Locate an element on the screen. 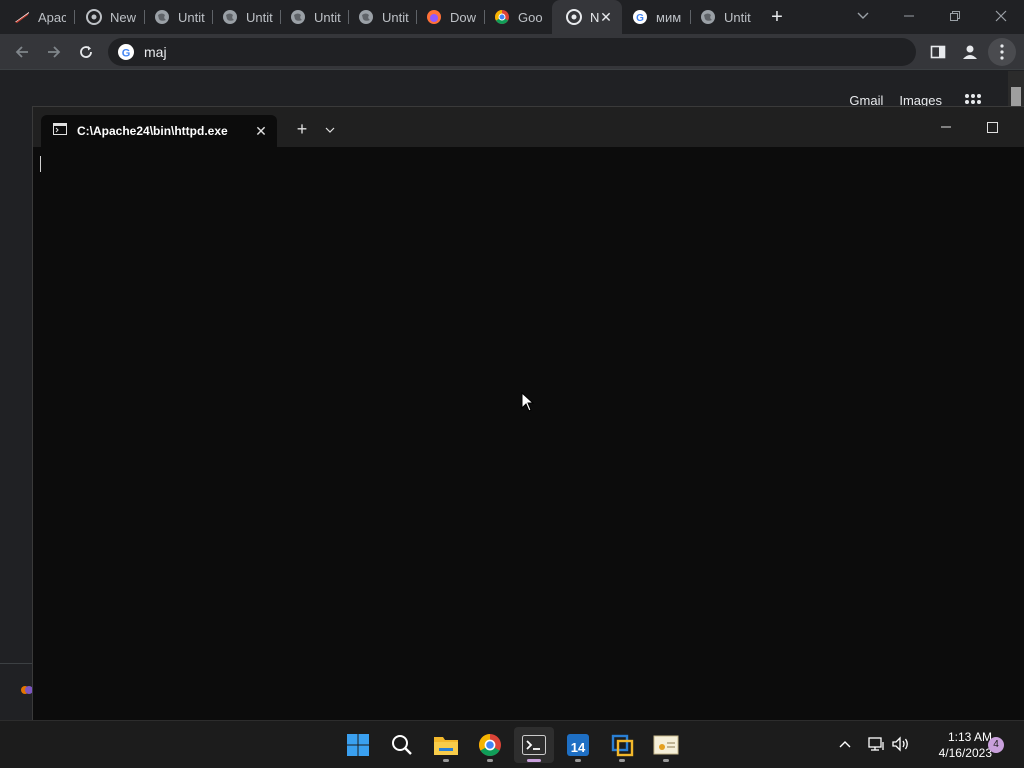 The height and width of the screenshot is (768, 1024). notification-badge: 4 is located at coordinates (996, 745).